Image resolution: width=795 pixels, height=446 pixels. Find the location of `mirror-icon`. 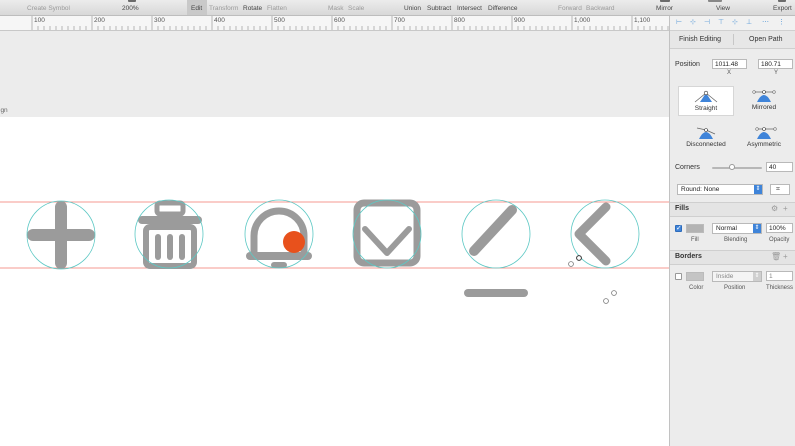

mirror-icon is located at coordinates (665, 1).